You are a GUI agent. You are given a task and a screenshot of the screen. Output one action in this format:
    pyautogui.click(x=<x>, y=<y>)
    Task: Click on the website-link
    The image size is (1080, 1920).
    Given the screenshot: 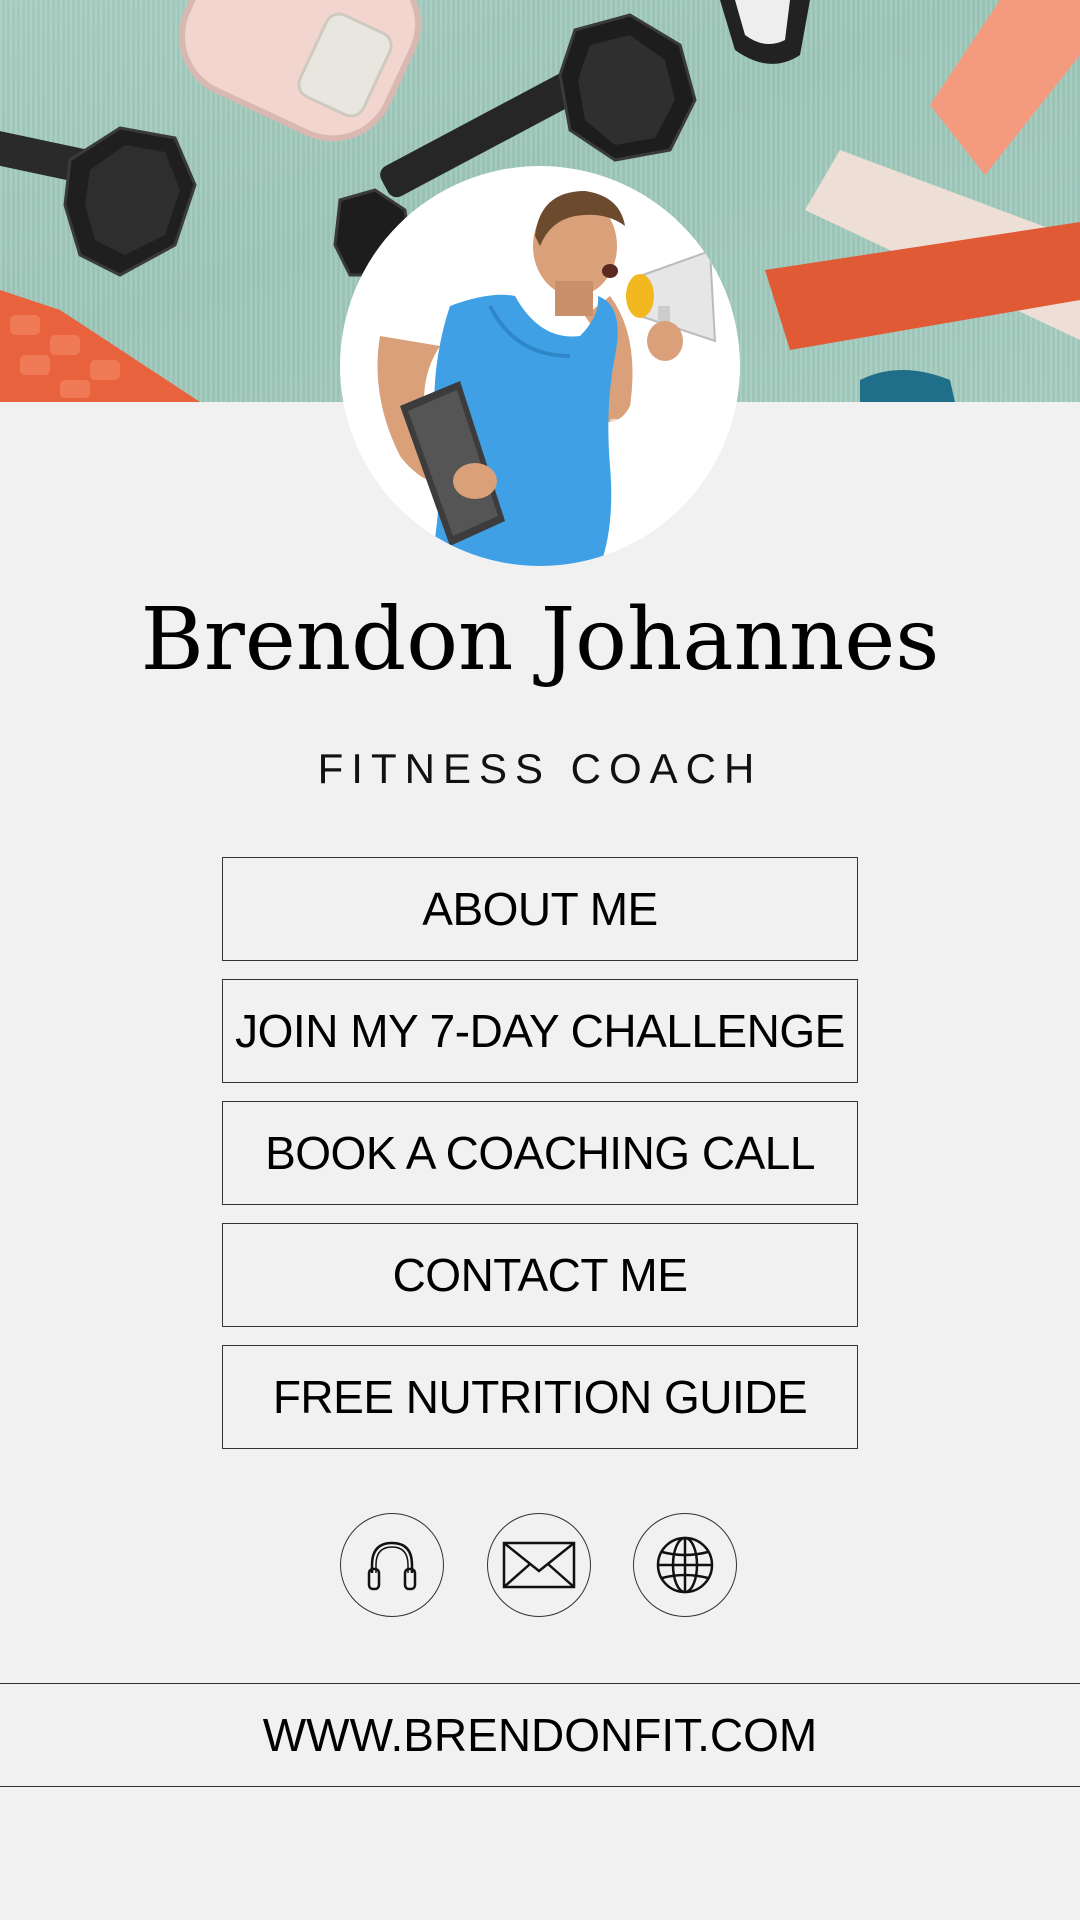 What is the action you would take?
    pyautogui.click(x=685, y=1565)
    